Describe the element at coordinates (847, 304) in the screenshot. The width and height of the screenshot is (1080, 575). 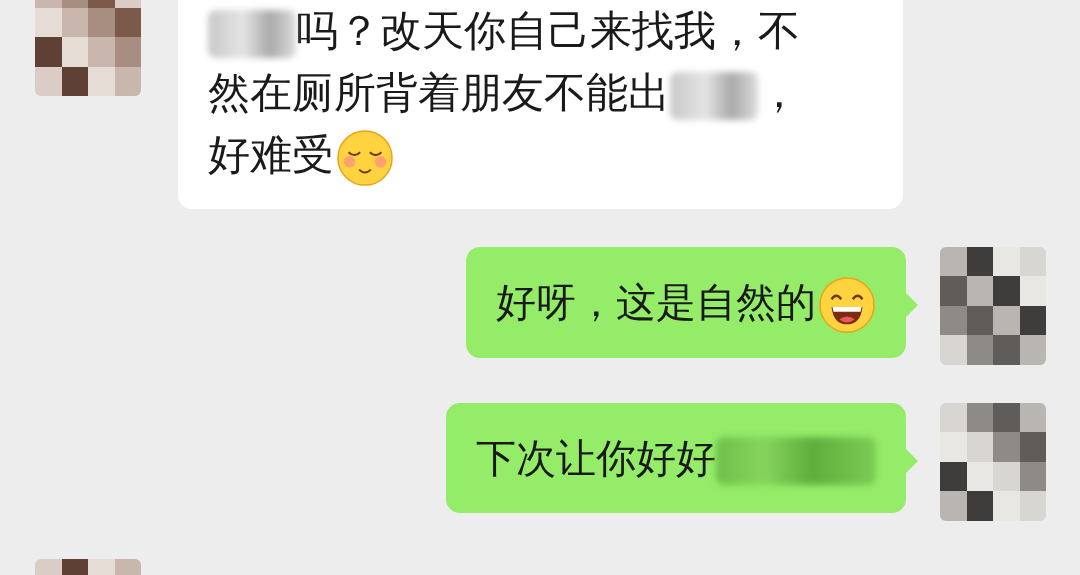
I see `grinning-face-icon` at that location.